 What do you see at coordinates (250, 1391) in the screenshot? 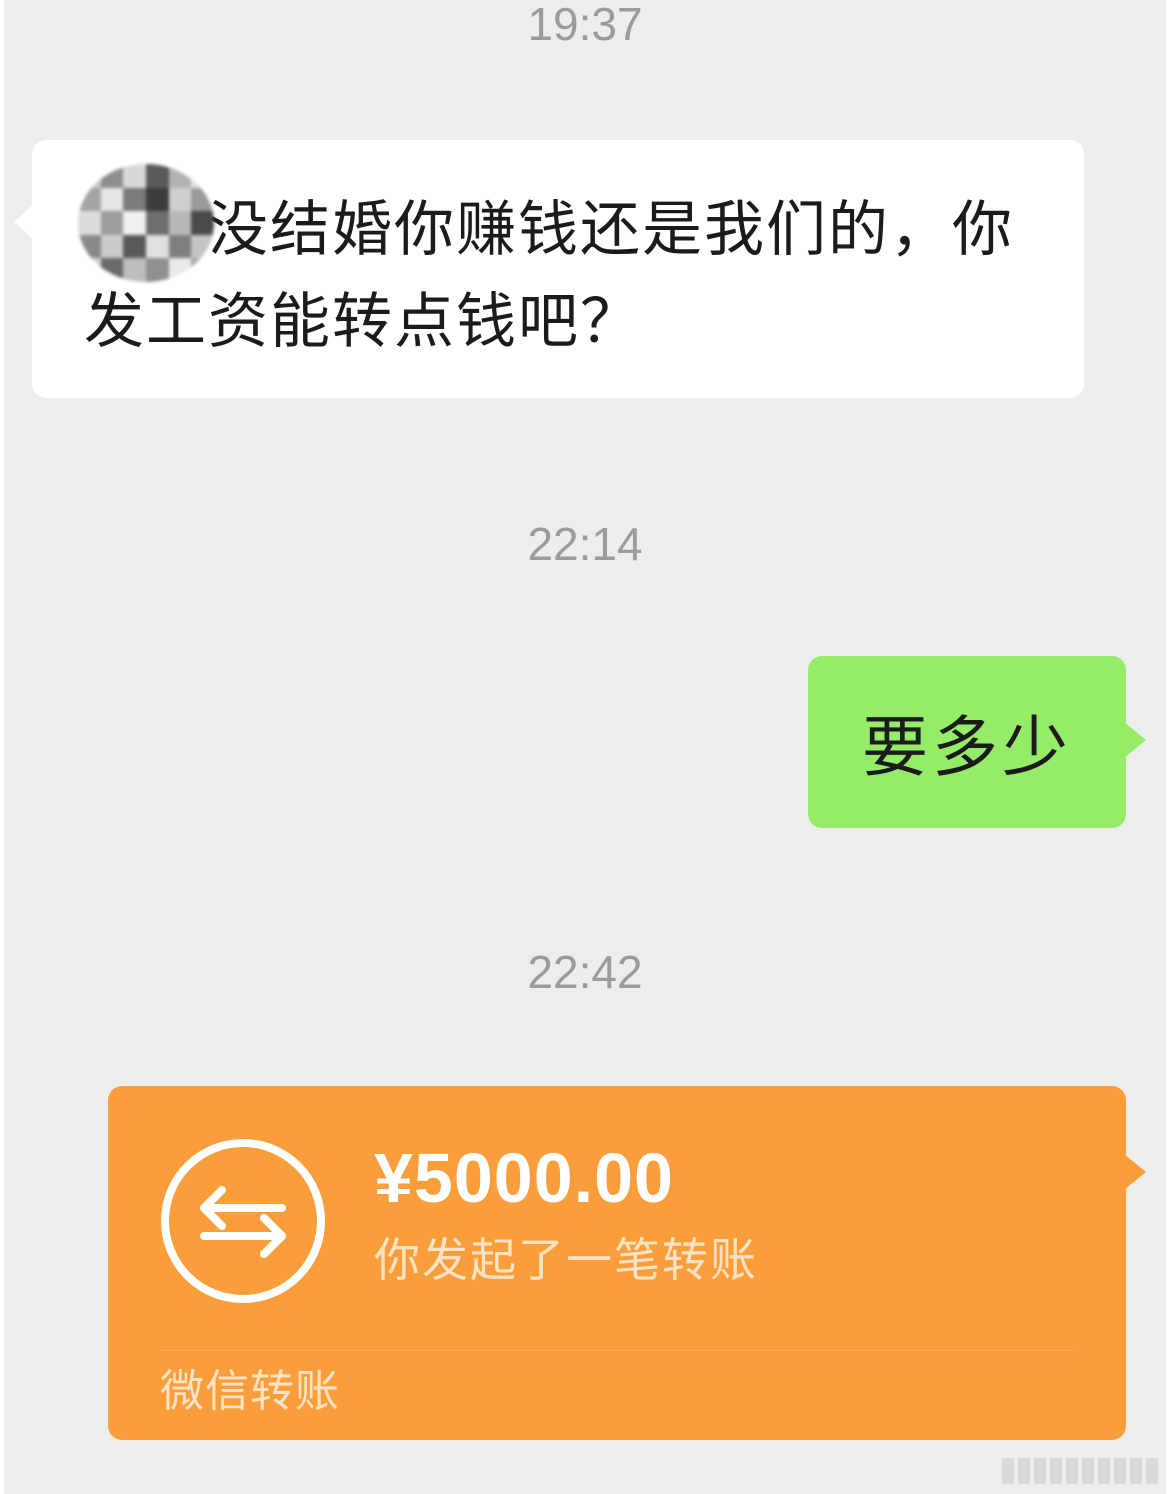
I see `transfer-footer-label: 微信转账` at bounding box center [250, 1391].